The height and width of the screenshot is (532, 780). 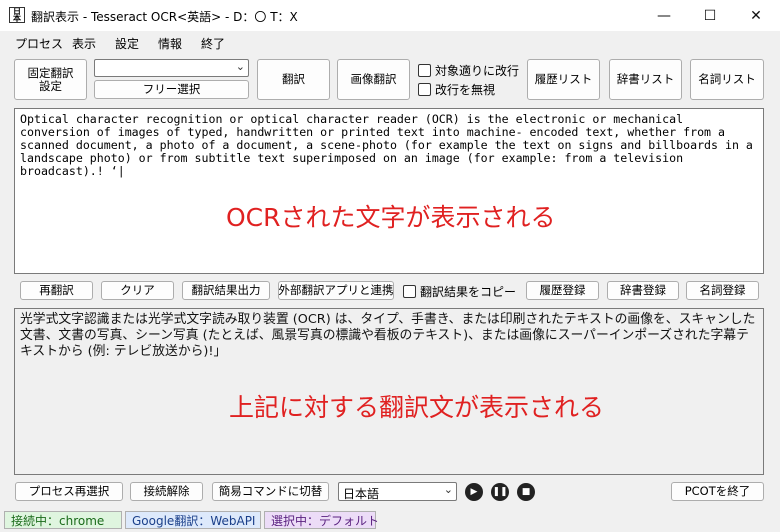 What do you see at coordinates (213, 43) in the screenshot?
I see `menu-exit: 終了` at bounding box center [213, 43].